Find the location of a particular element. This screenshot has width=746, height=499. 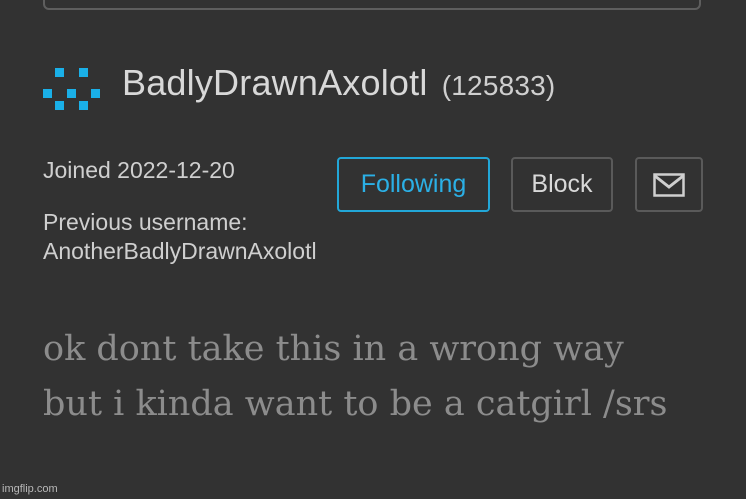

joined-date: Joined 2022-12-20 is located at coordinates (139, 170).